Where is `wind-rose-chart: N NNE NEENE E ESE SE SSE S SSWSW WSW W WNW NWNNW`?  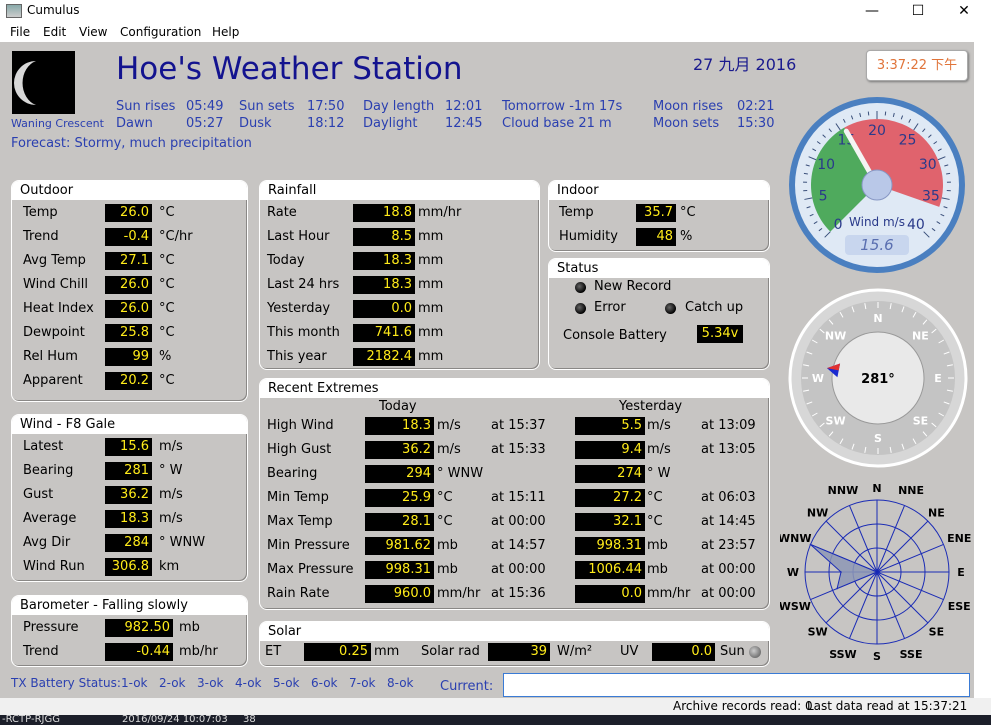
wind-rose-chart: N NNE NEENE E ESE SE SSE S SSWSW WSW W WNW NWNNW is located at coordinates (875, 572).